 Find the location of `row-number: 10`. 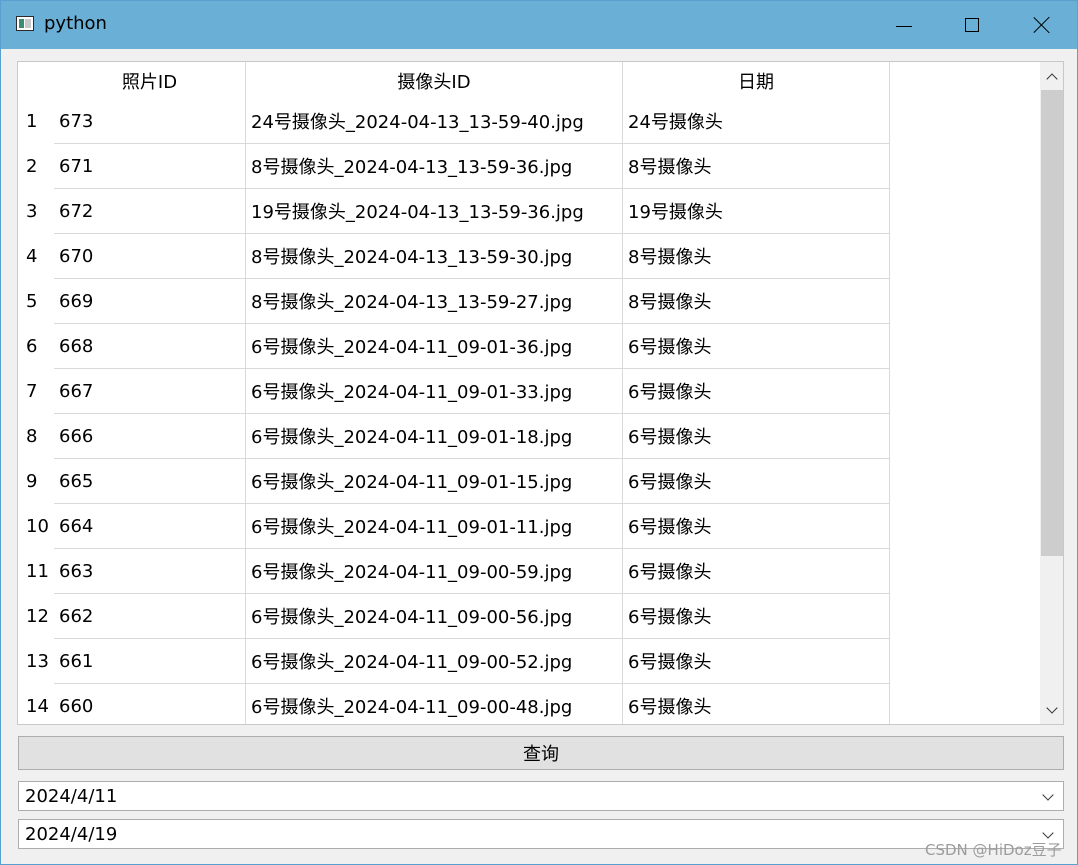

row-number: 10 is located at coordinates (36, 526).